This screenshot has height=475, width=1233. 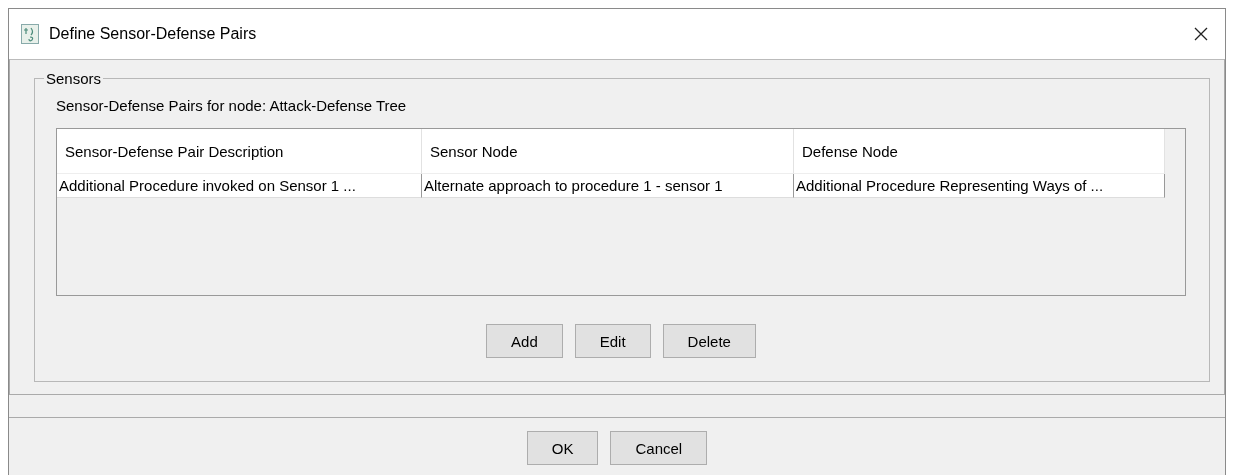 What do you see at coordinates (153, 34) in the screenshot?
I see `window-title: Define Sensor-Defense Pairs` at bounding box center [153, 34].